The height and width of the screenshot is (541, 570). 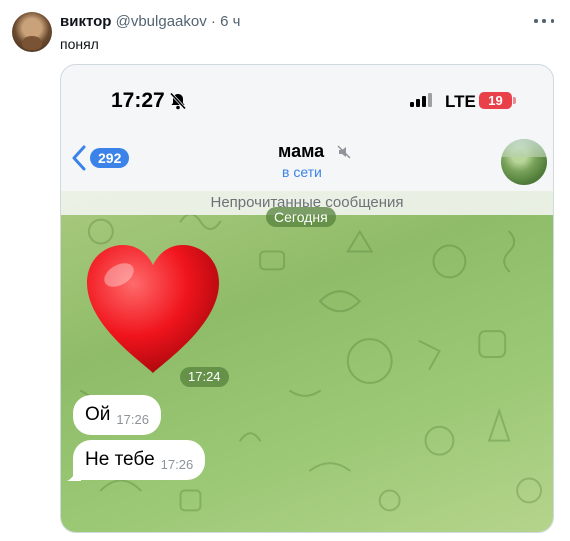 What do you see at coordinates (204, 377) in the screenshot?
I see `sticker-timestamp: 17:24` at bounding box center [204, 377].